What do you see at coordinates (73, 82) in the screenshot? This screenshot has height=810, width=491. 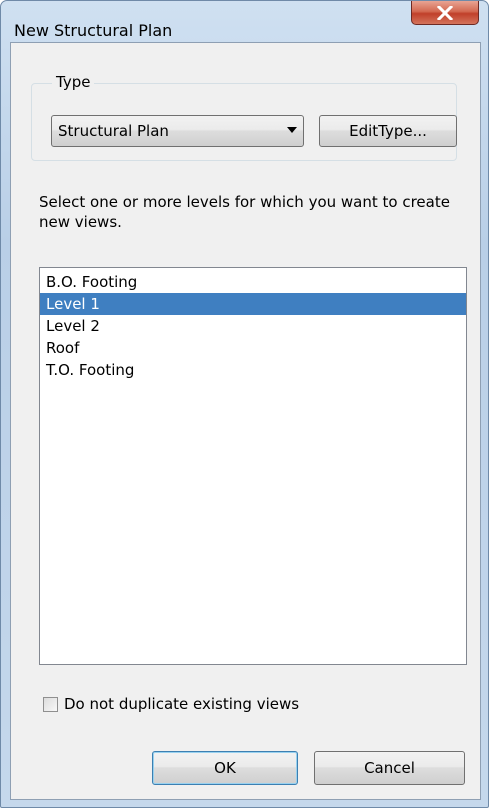 I see `type-group-label: Type` at bounding box center [73, 82].